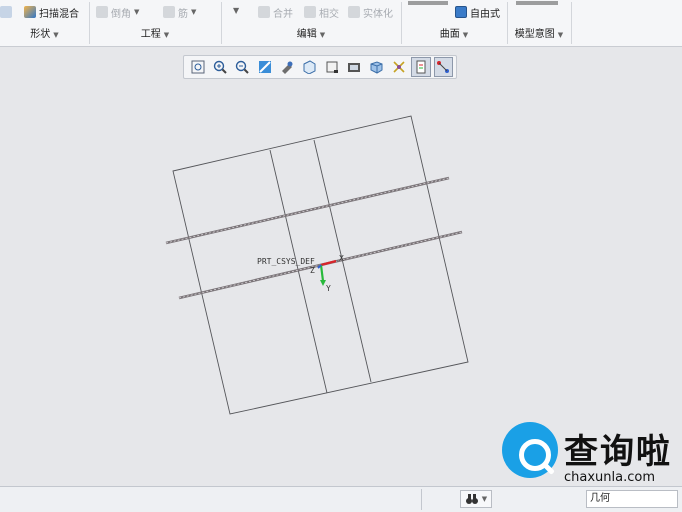  I want to click on magnifier-logo-icon, so click(530, 450).